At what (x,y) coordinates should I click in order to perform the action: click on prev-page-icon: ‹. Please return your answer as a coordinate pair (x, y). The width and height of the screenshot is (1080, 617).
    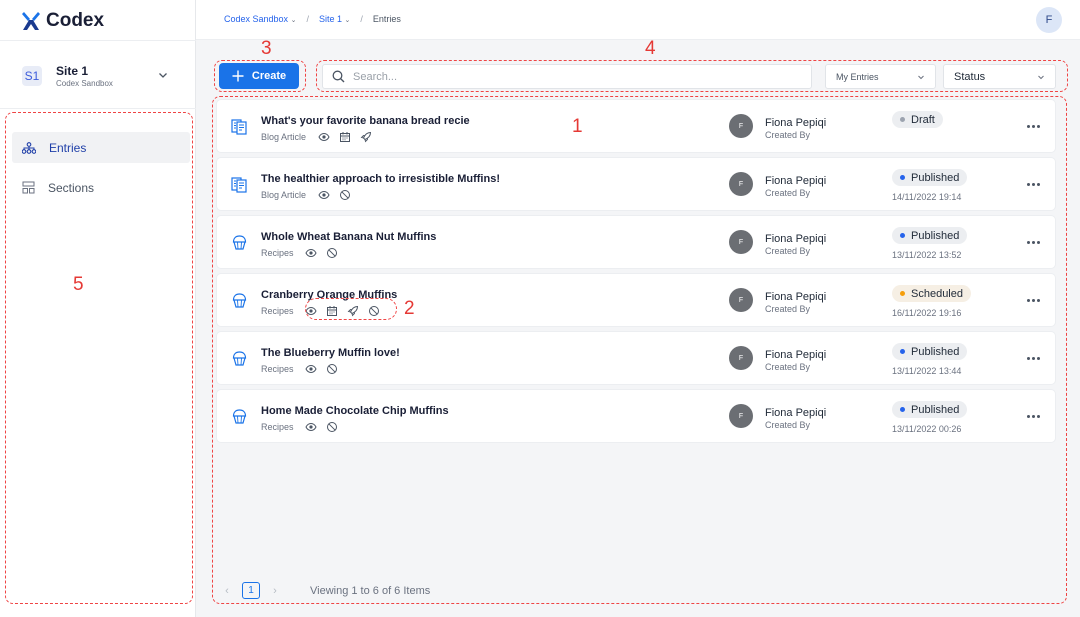
    Looking at the image, I should click on (227, 591).